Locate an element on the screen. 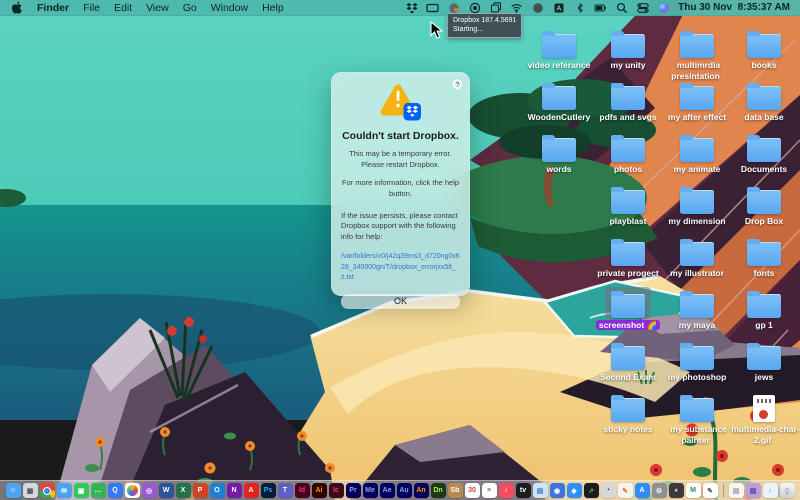  apple-logo-icon is located at coordinates (16, 7).